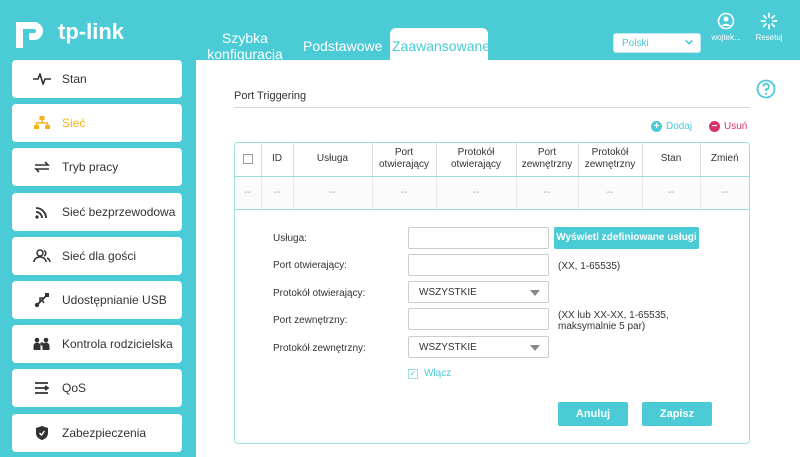 The image size is (800, 457). I want to click on sidebar-item-qos: QoS, so click(97, 388).